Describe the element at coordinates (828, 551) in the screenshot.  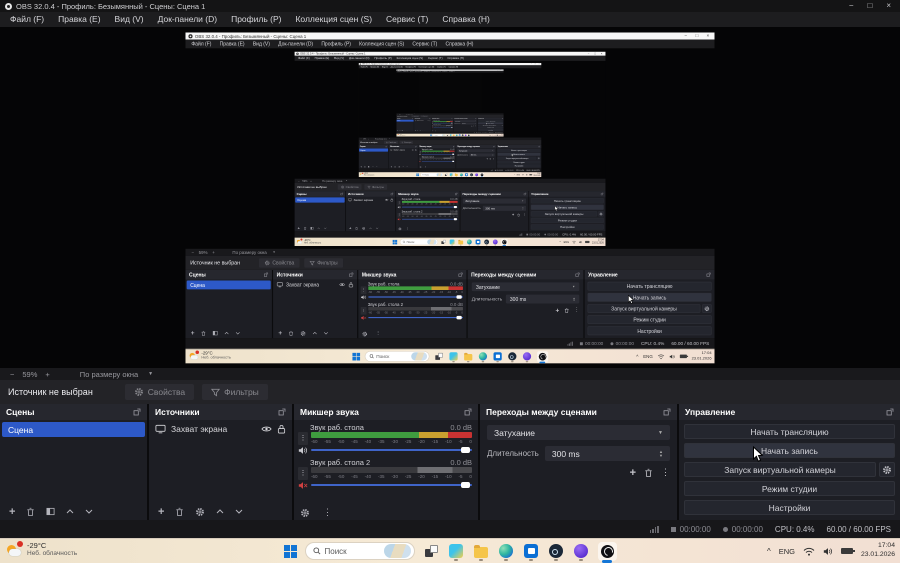
I see `volume-icon` at that location.